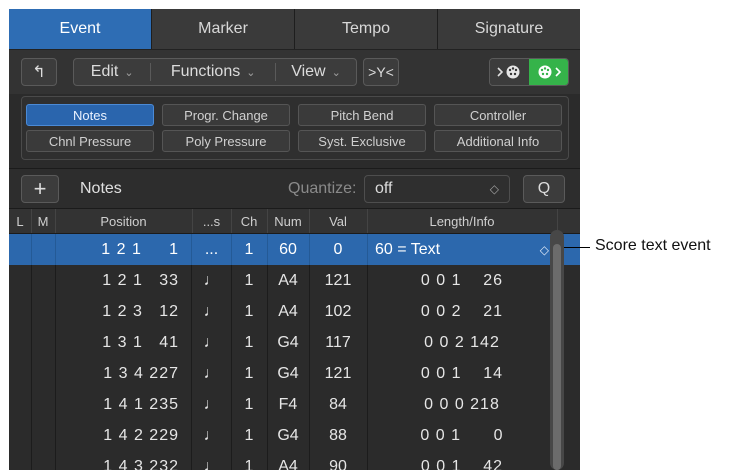  Describe the element at coordinates (437, 189) in the screenshot. I see `quantize-select: off ◇` at that location.